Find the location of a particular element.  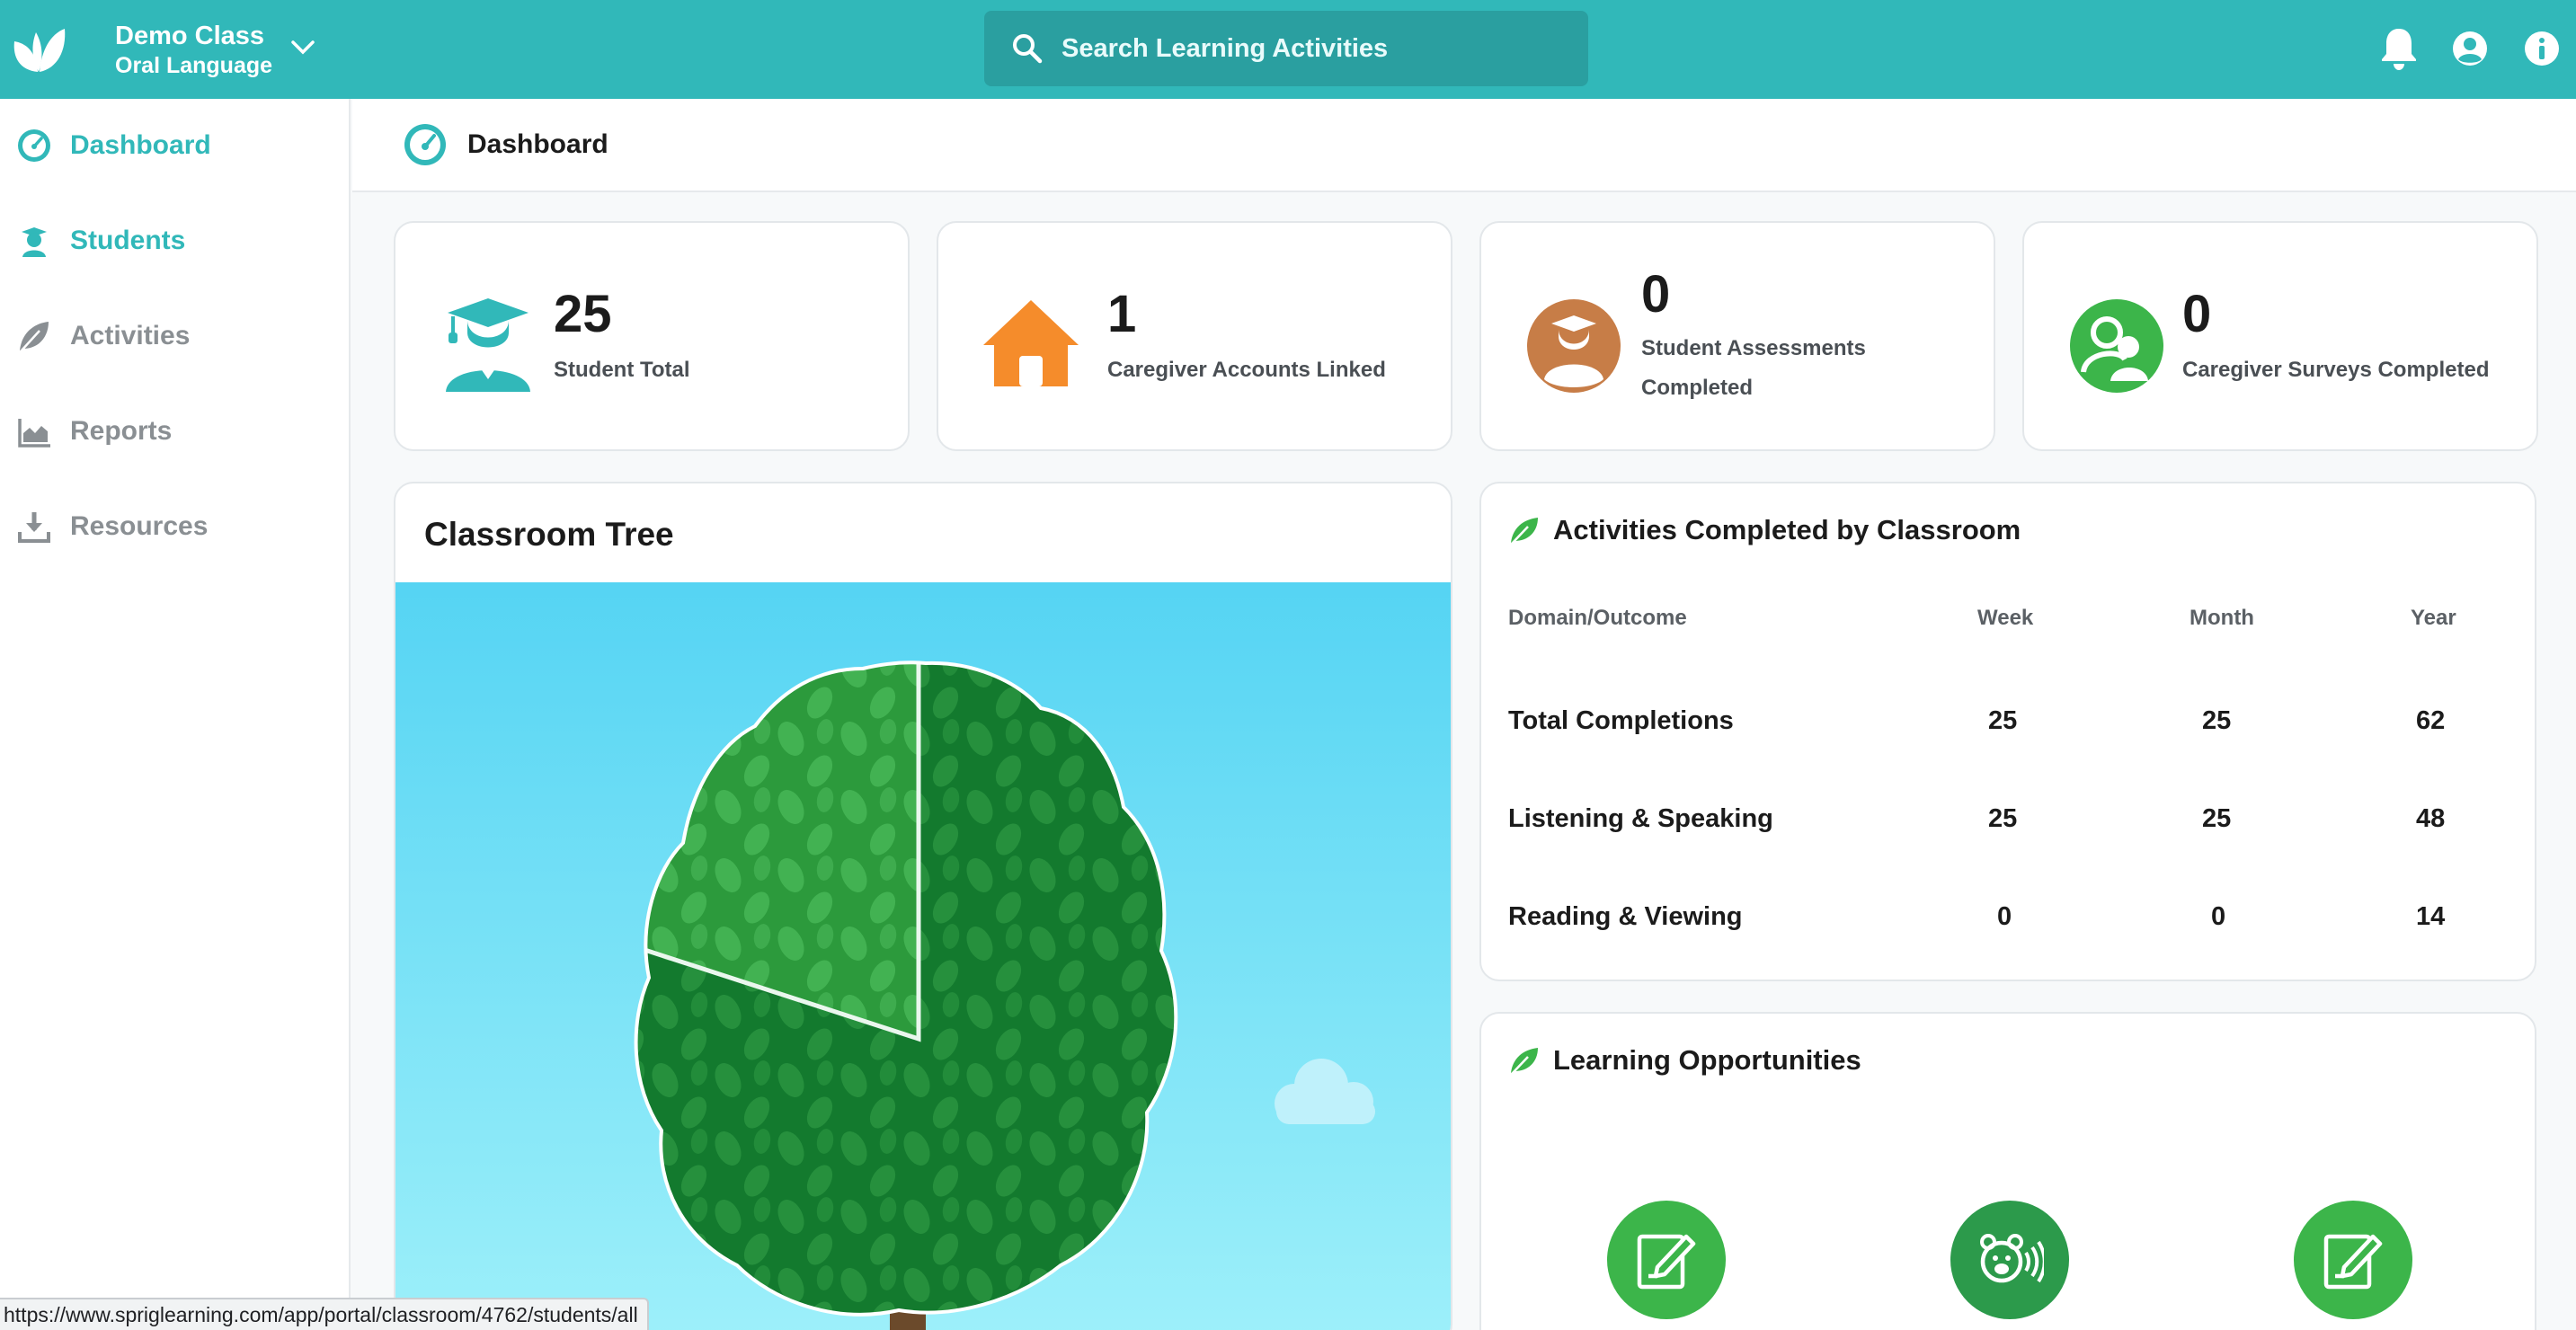

stat-label: Student Assessments Completed is located at coordinates (1753, 368).